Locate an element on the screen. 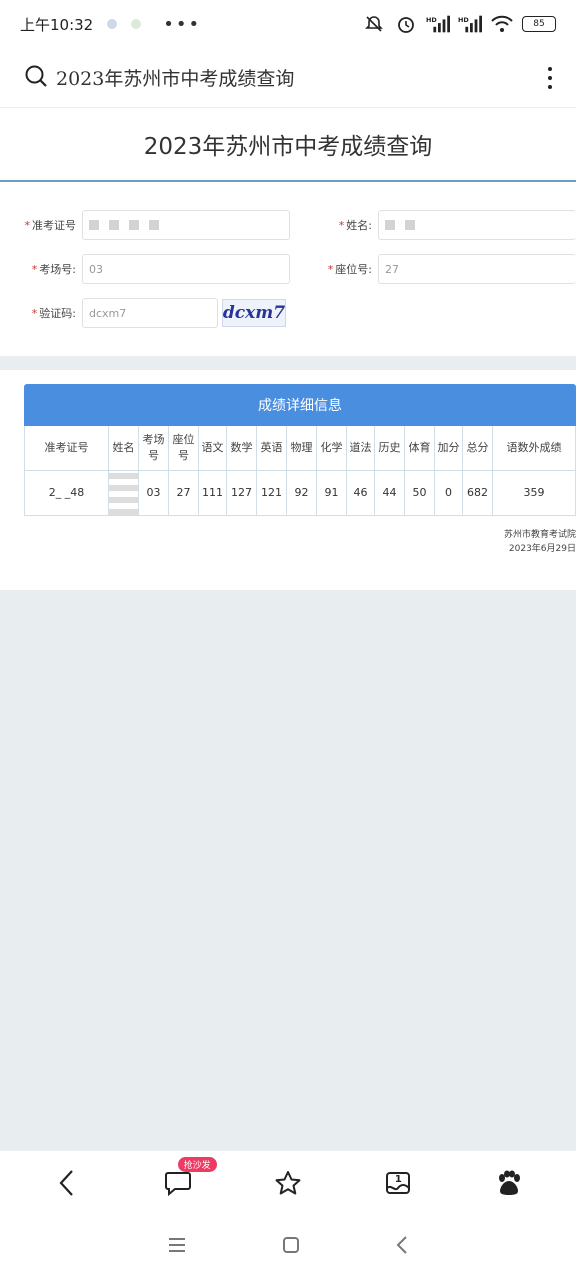  result-column: 座位号 27 is located at coordinates (184, 470).